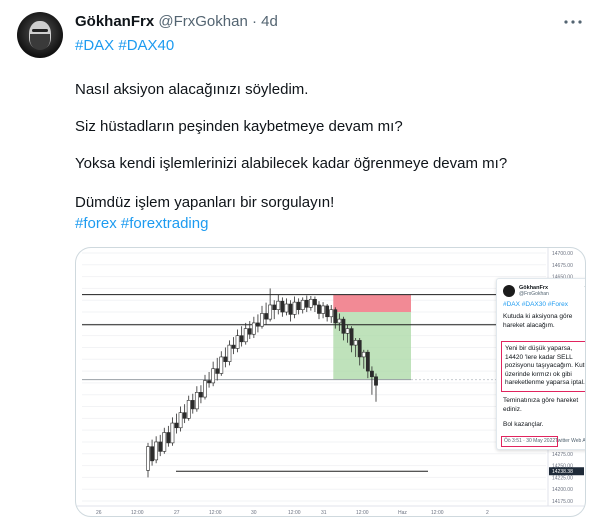 This screenshot has width=603, height=530. What do you see at coordinates (562, 455) in the screenshot?
I see `price-tick-label: 14275.00` at bounding box center [562, 455].